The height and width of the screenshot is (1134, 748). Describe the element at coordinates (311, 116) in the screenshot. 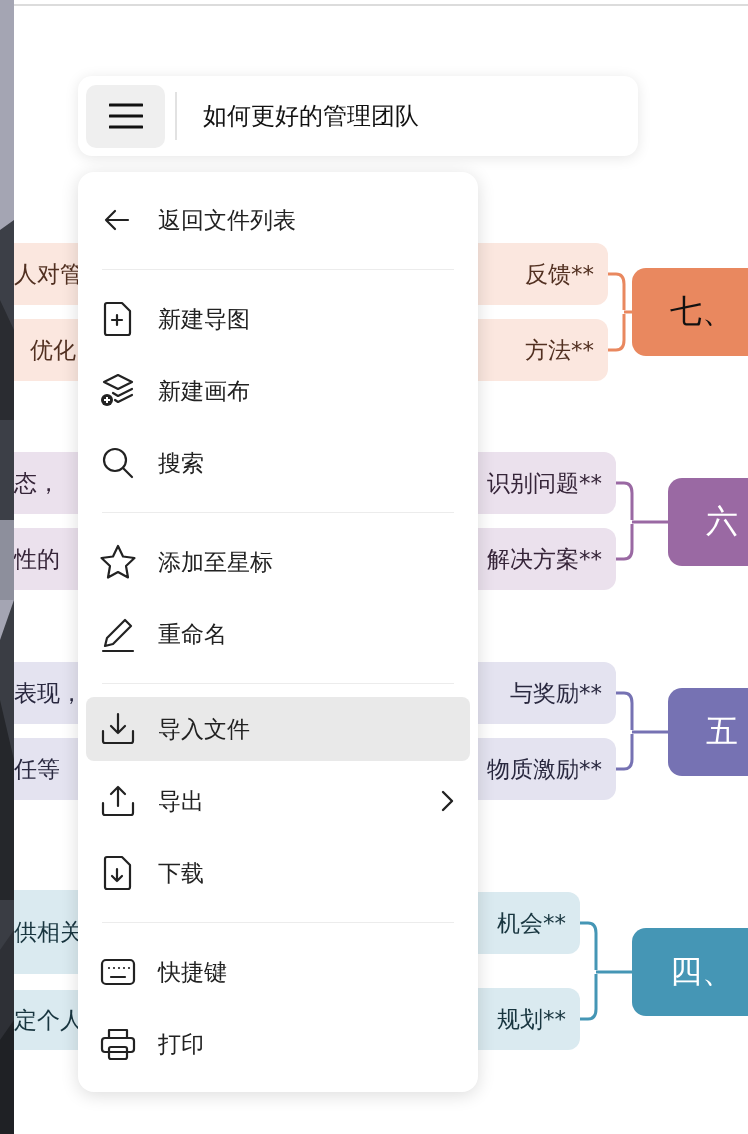

I see `document-title: 如何更好的管理团队` at that location.